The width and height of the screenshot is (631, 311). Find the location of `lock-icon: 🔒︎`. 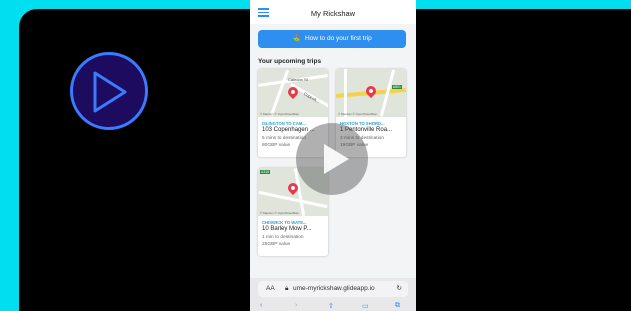

lock-icon: 🔒︎ is located at coordinates (287, 288).